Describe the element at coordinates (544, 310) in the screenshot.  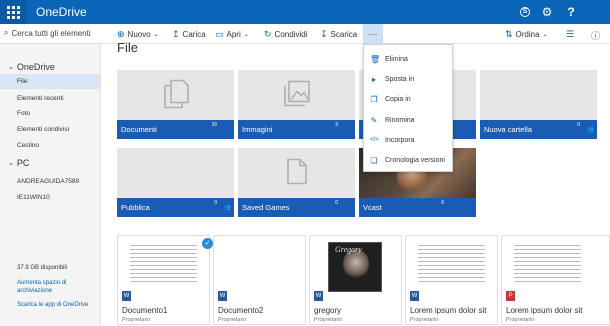
I see `file-name: Lorem ipsum dolor sit` at that location.